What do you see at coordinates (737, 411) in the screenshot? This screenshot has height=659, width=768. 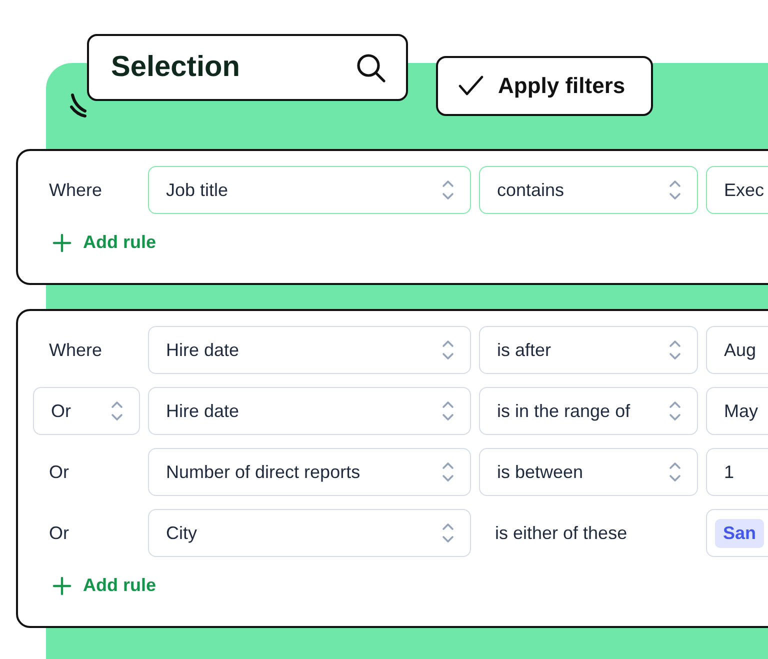 I see `value-field: May` at bounding box center [737, 411].